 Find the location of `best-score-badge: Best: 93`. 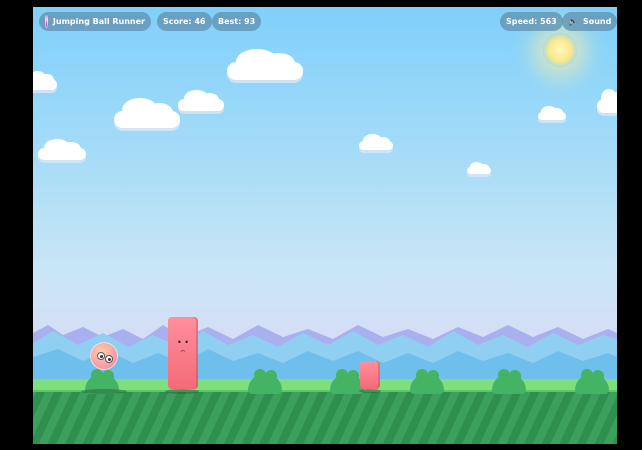

best-score-badge: Best: 93 is located at coordinates (237, 21).